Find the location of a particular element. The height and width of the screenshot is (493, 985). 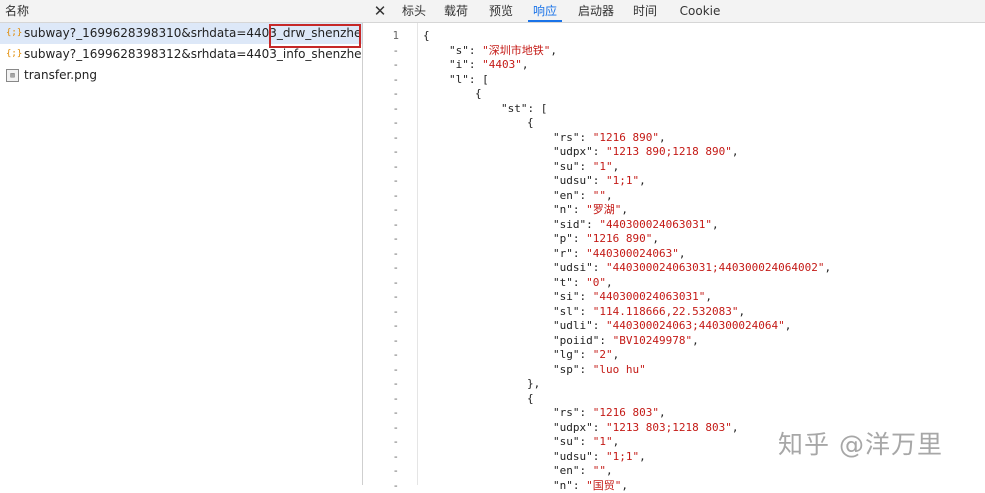

code-line: "si": "440300024063031", is located at coordinates (627, 297).